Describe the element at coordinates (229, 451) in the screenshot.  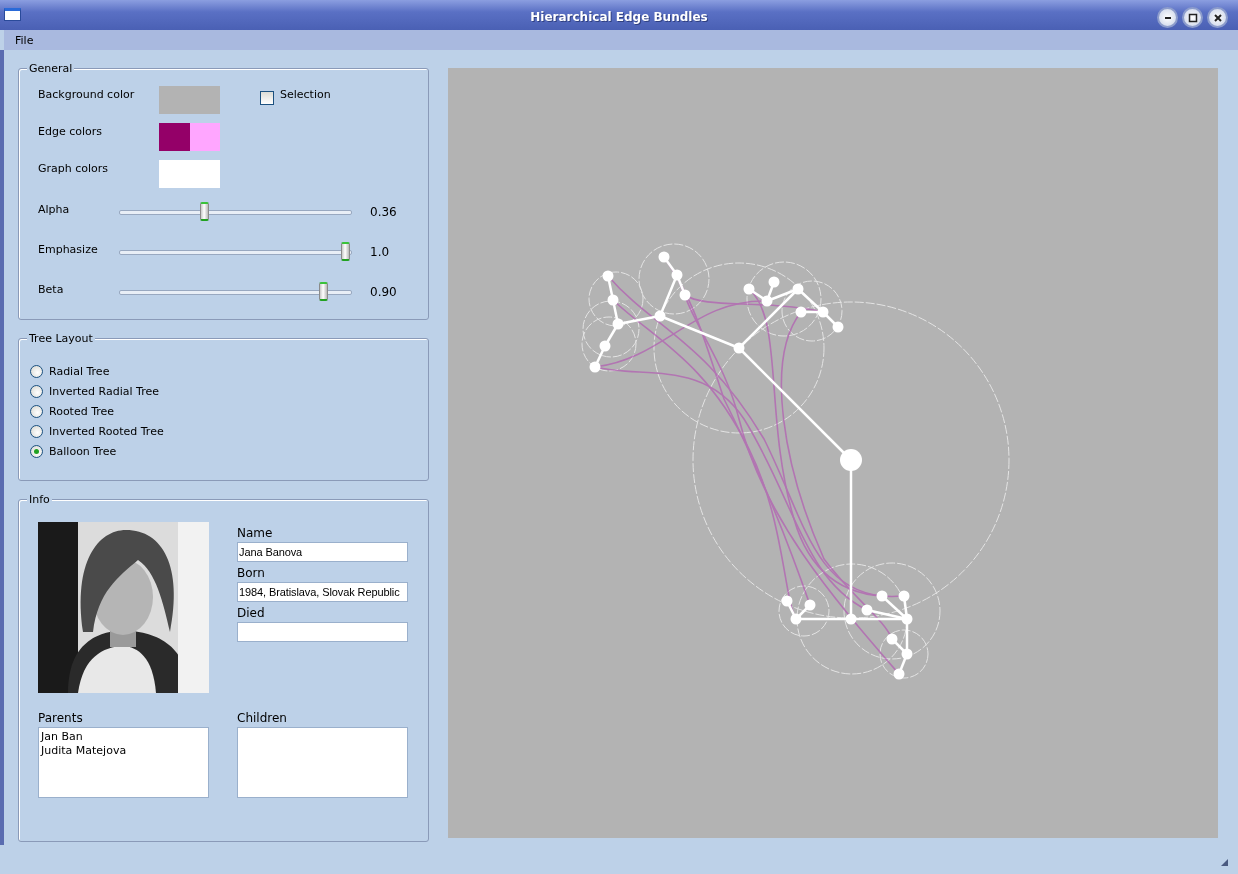
I see `radio-option: Balloon Tree` at that location.